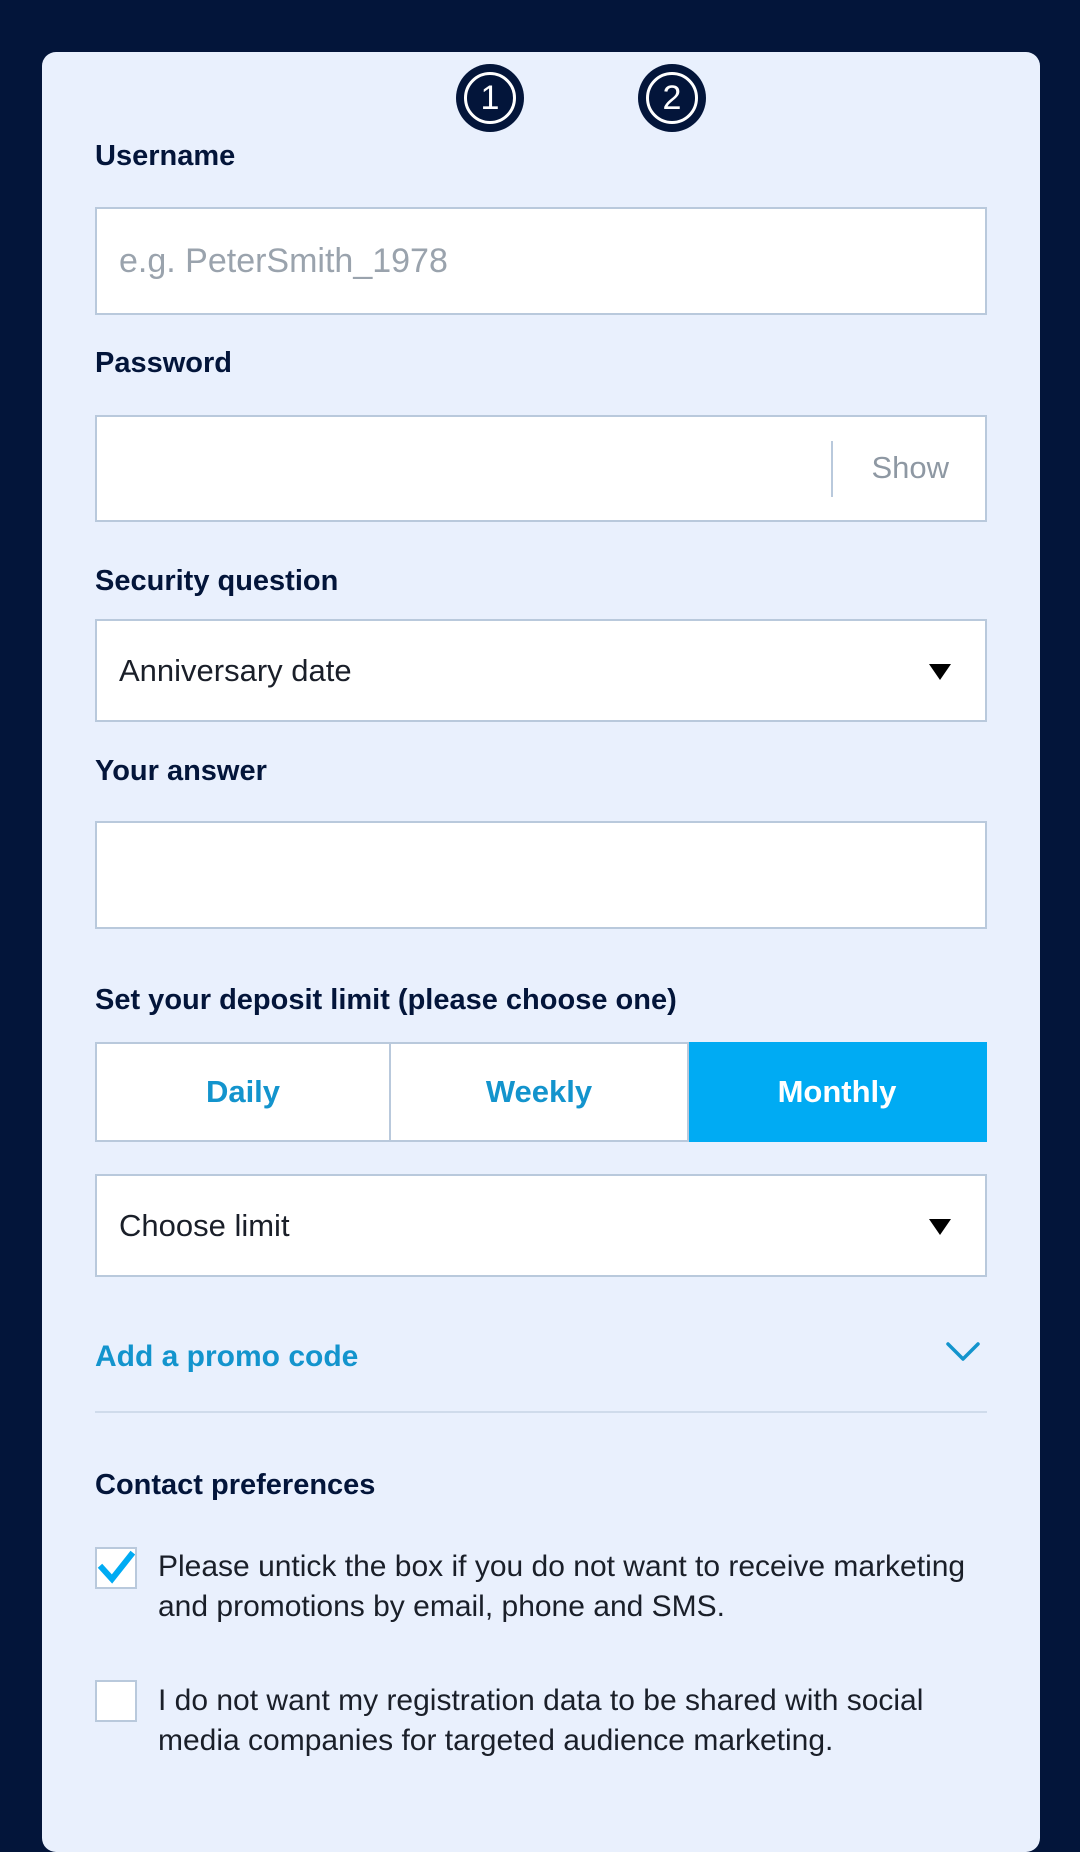 The height and width of the screenshot is (1852, 1080). Describe the element at coordinates (217, 581) in the screenshot. I see `security-question-label: Security question` at that location.